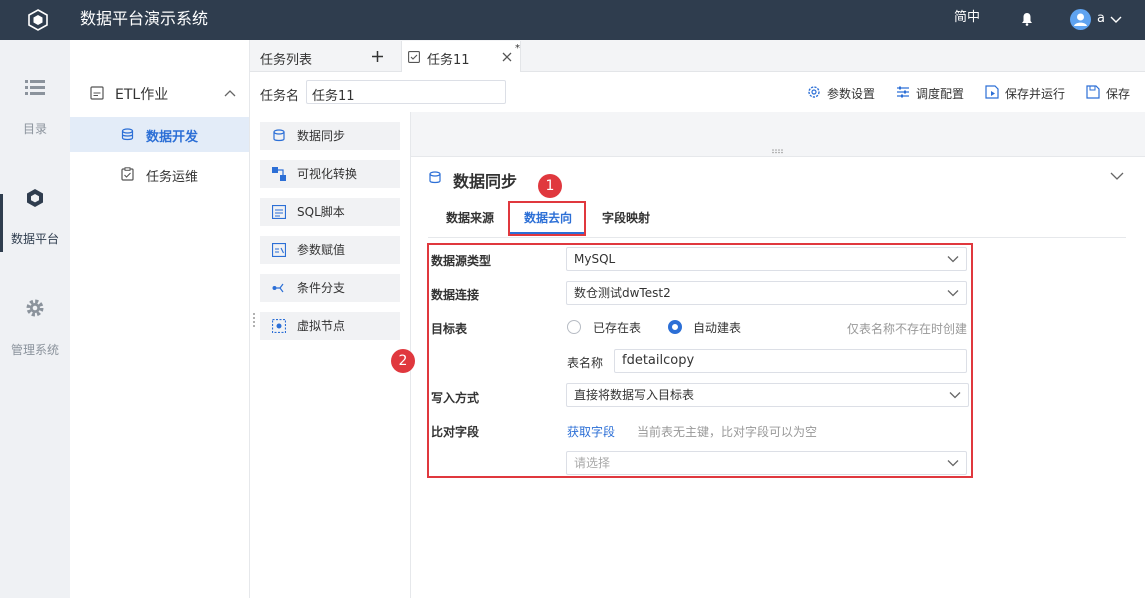 This screenshot has height=598, width=1145. Describe the element at coordinates (903, 92) in the screenshot. I see `schedule-config-icon` at that location.